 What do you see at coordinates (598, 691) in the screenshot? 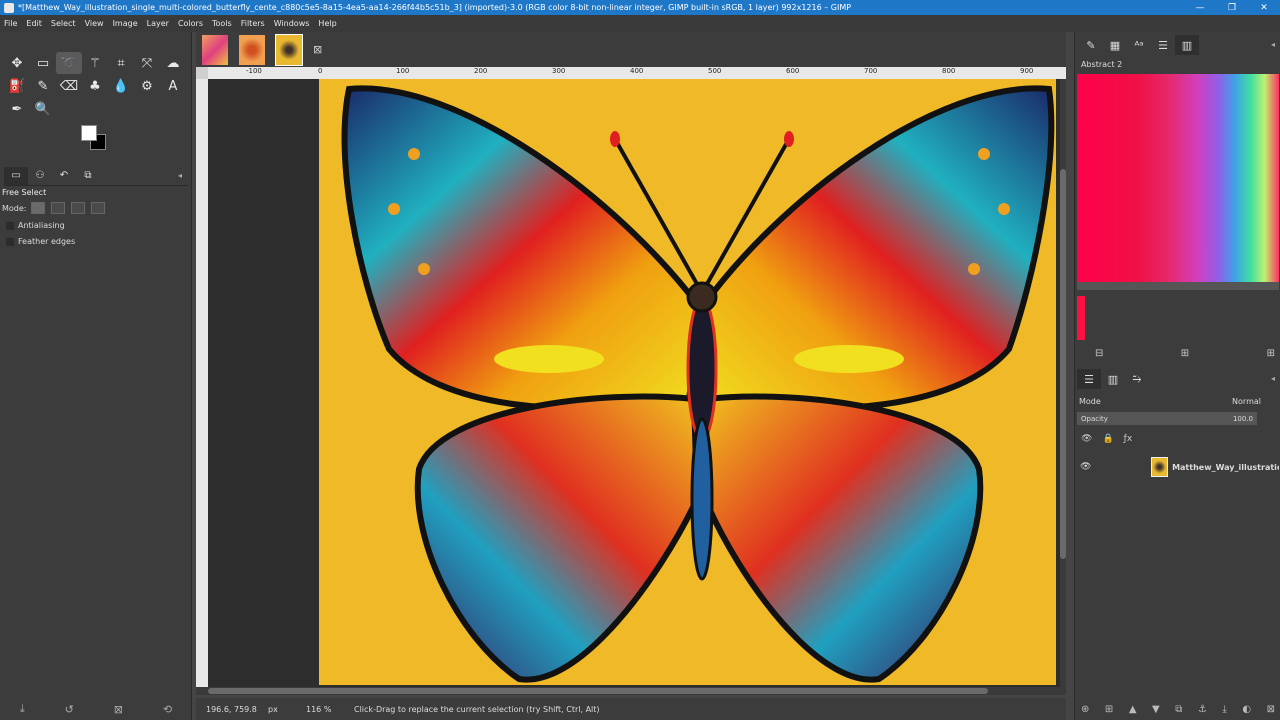
I see `horizontal-scrollbar-thumb` at bounding box center [598, 691].